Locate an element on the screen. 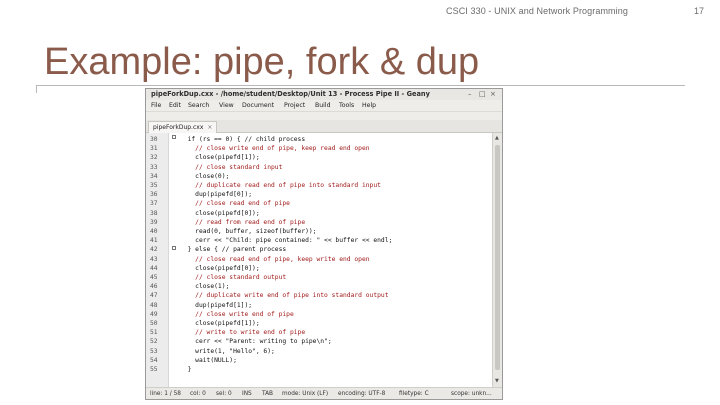 This screenshot has height=405, width=720. menu-search: Search is located at coordinates (198, 105).